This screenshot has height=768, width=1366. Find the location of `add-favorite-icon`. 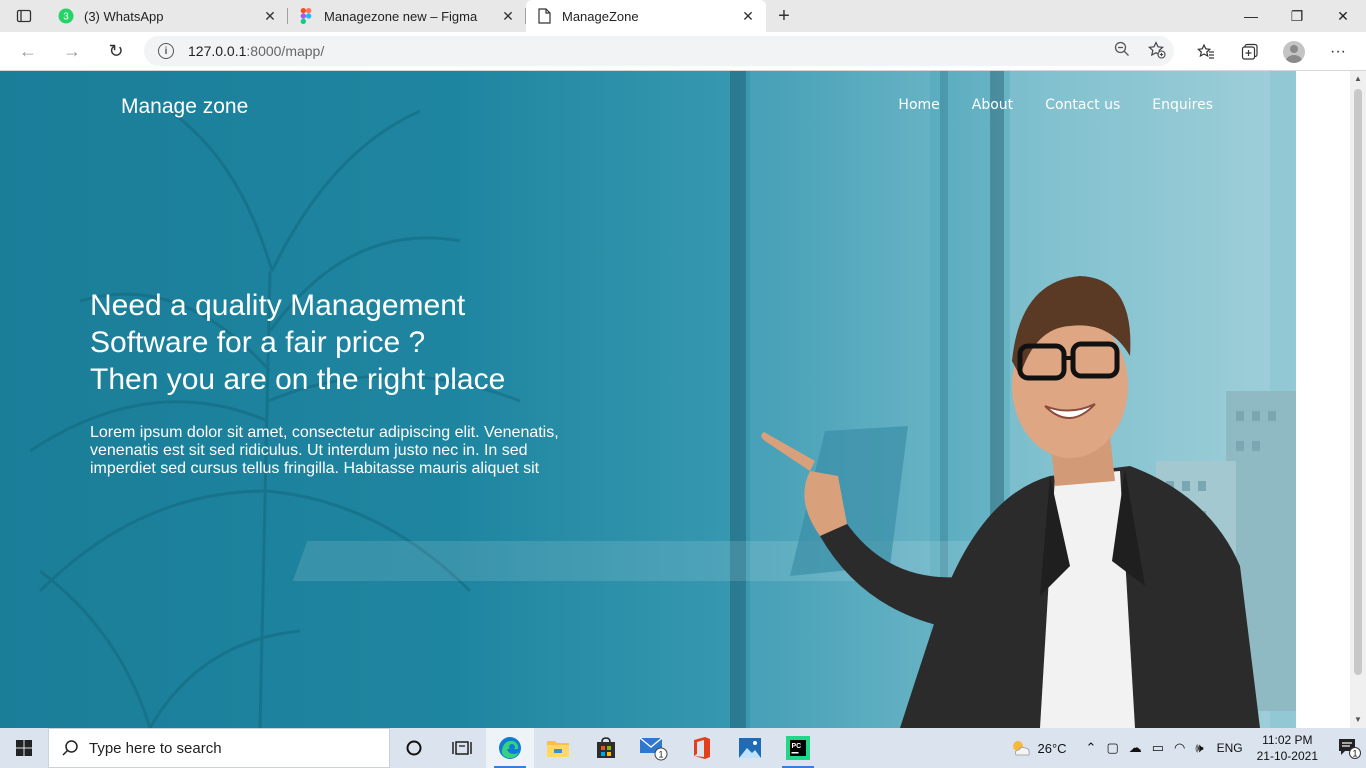

add-favorite-icon is located at coordinates (1157, 51).